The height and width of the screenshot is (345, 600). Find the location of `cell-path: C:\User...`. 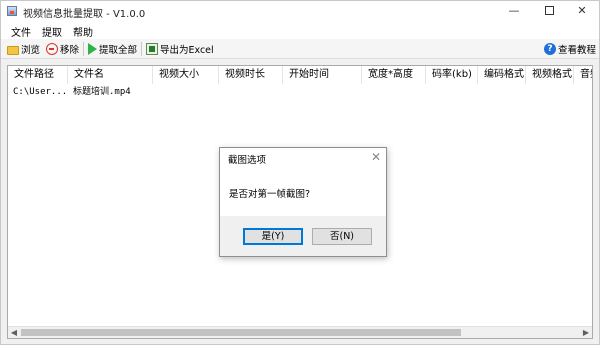

cell-path: C:\User... is located at coordinates (40, 92).